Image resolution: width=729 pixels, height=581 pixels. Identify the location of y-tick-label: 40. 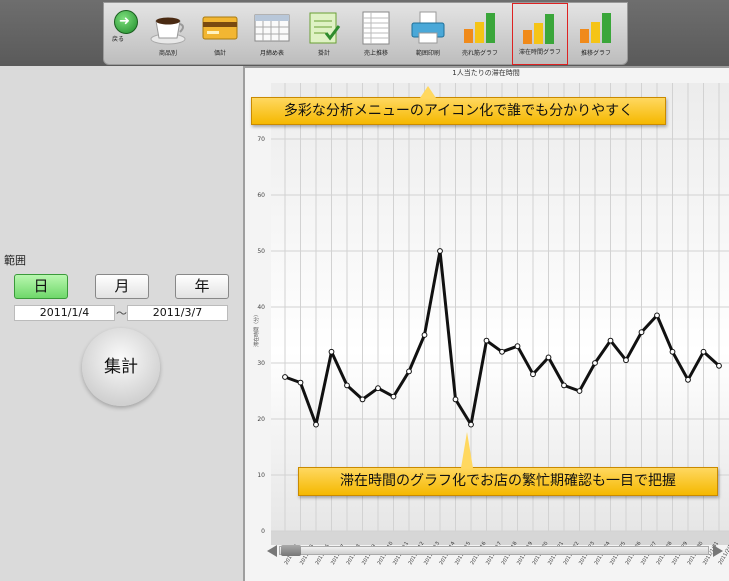
(261, 307).